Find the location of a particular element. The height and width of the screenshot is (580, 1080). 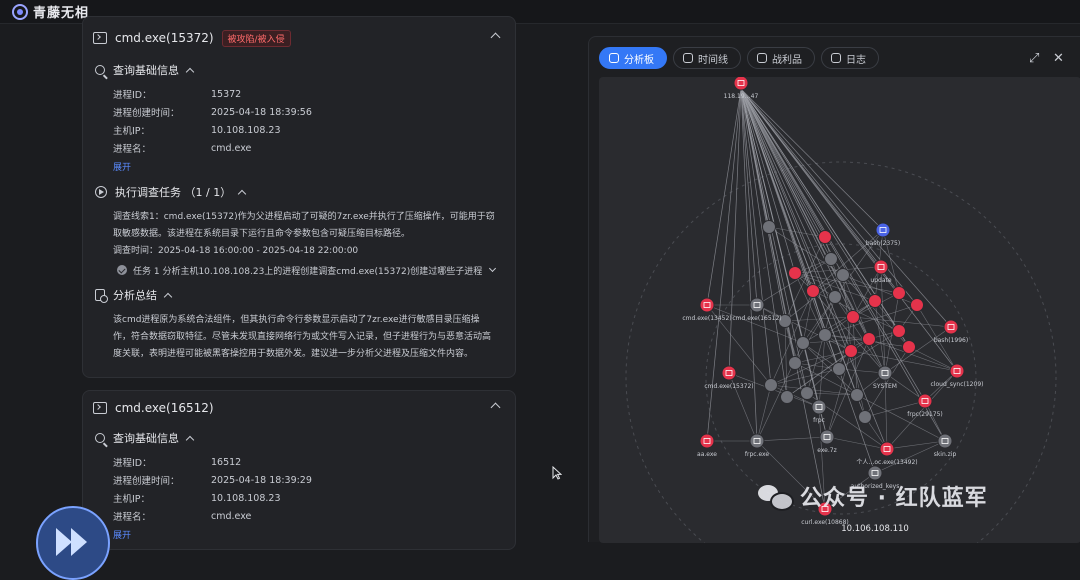

fast-forward-button is located at coordinates (73, 543).